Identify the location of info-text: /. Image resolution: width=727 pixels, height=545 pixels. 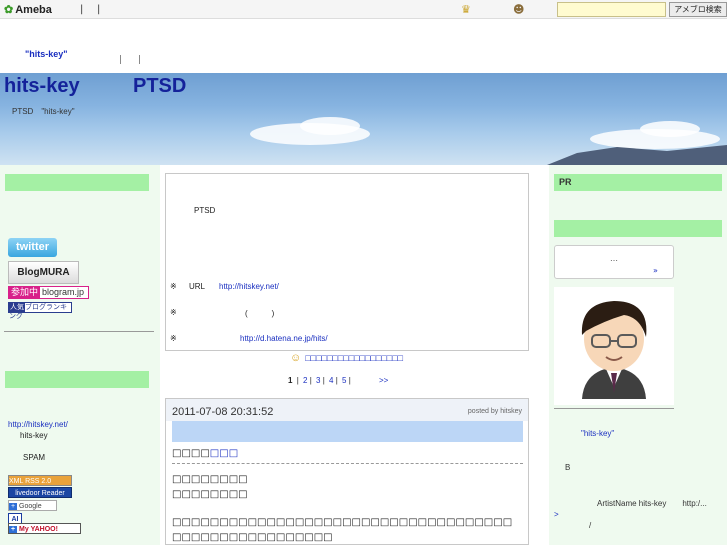
(590, 525).